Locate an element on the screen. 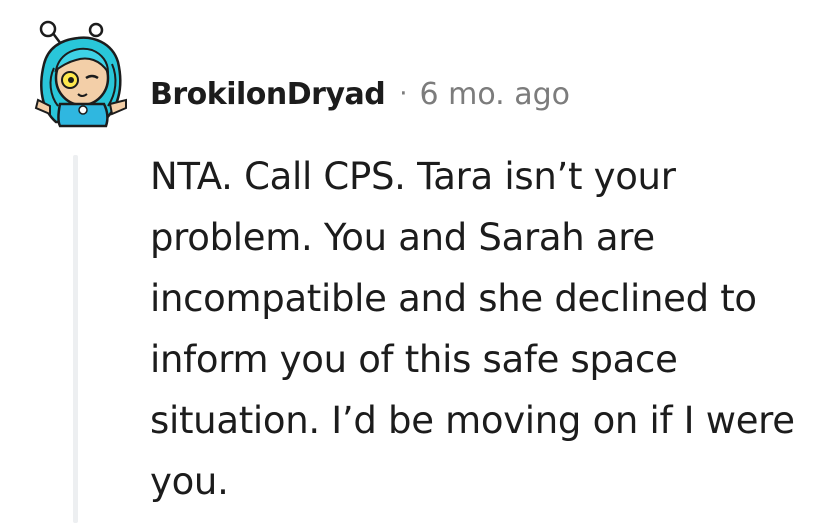  user-avatar is located at coordinates (80, 73).